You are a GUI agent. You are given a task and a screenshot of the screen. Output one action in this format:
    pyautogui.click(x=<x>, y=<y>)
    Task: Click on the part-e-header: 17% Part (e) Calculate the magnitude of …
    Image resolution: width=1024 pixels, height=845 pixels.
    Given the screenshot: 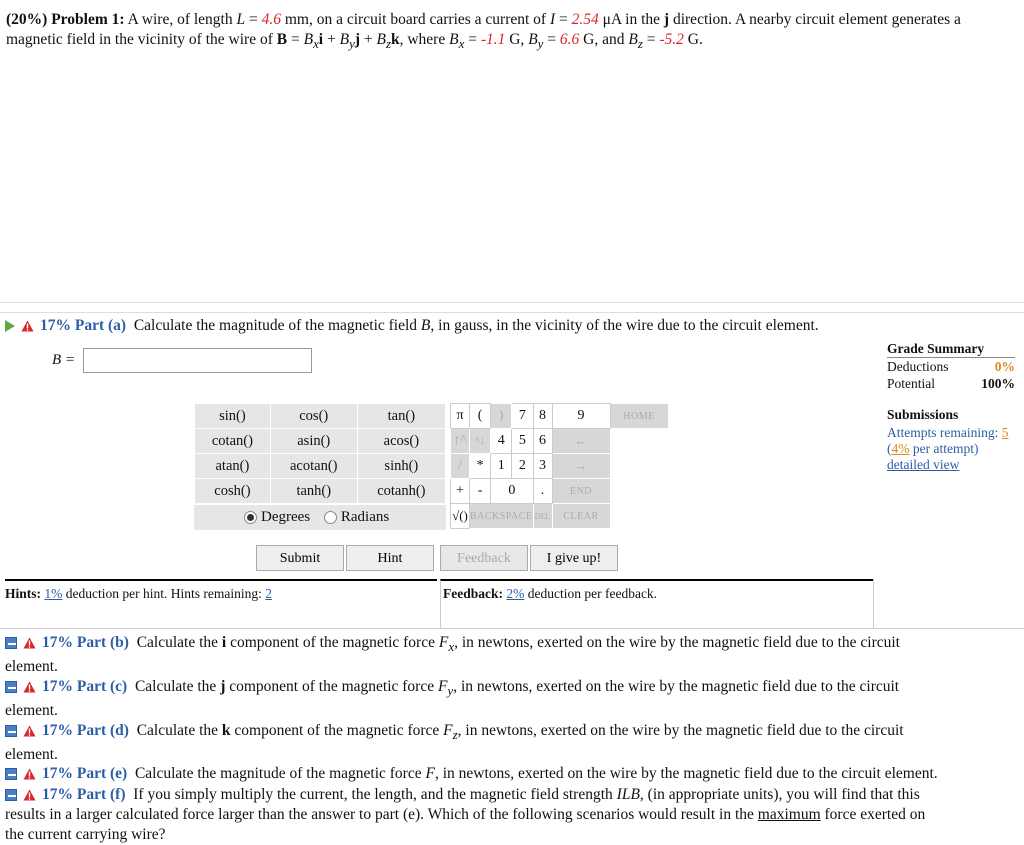 What is the action you would take?
    pyautogui.click(x=513, y=774)
    